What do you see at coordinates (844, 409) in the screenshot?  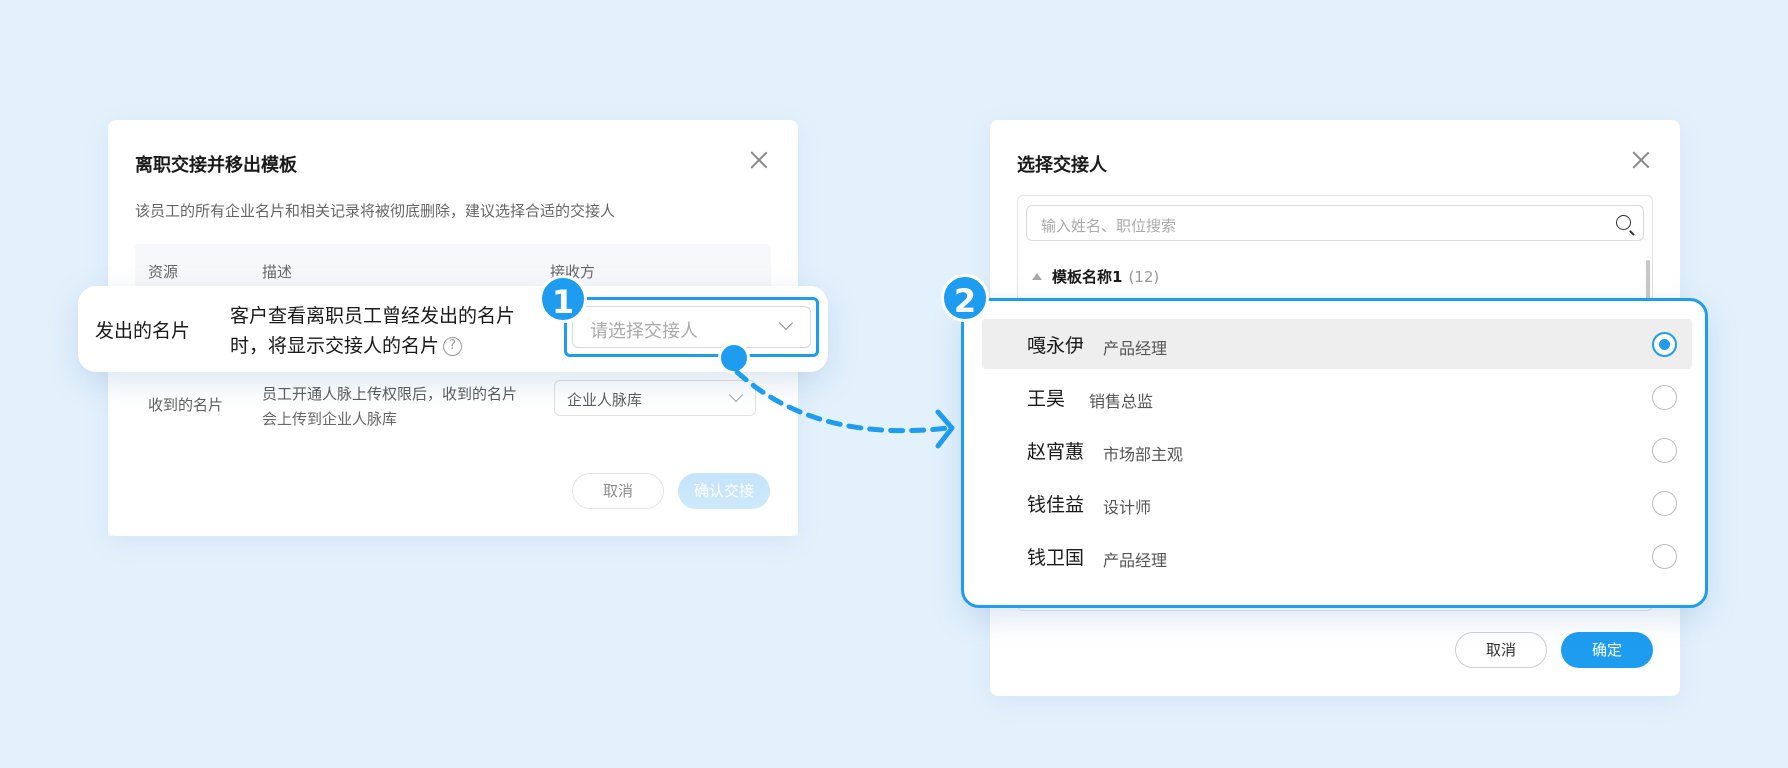 I see `connector-arrow` at bounding box center [844, 409].